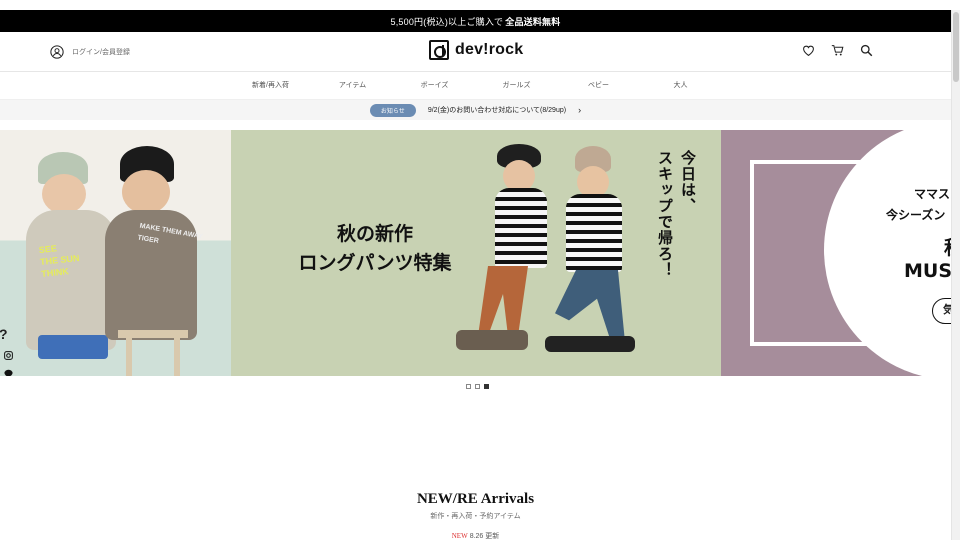 The height and width of the screenshot is (540, 960). I want to click on nav-item-new: 新着/再入荷, so click(271, 85).